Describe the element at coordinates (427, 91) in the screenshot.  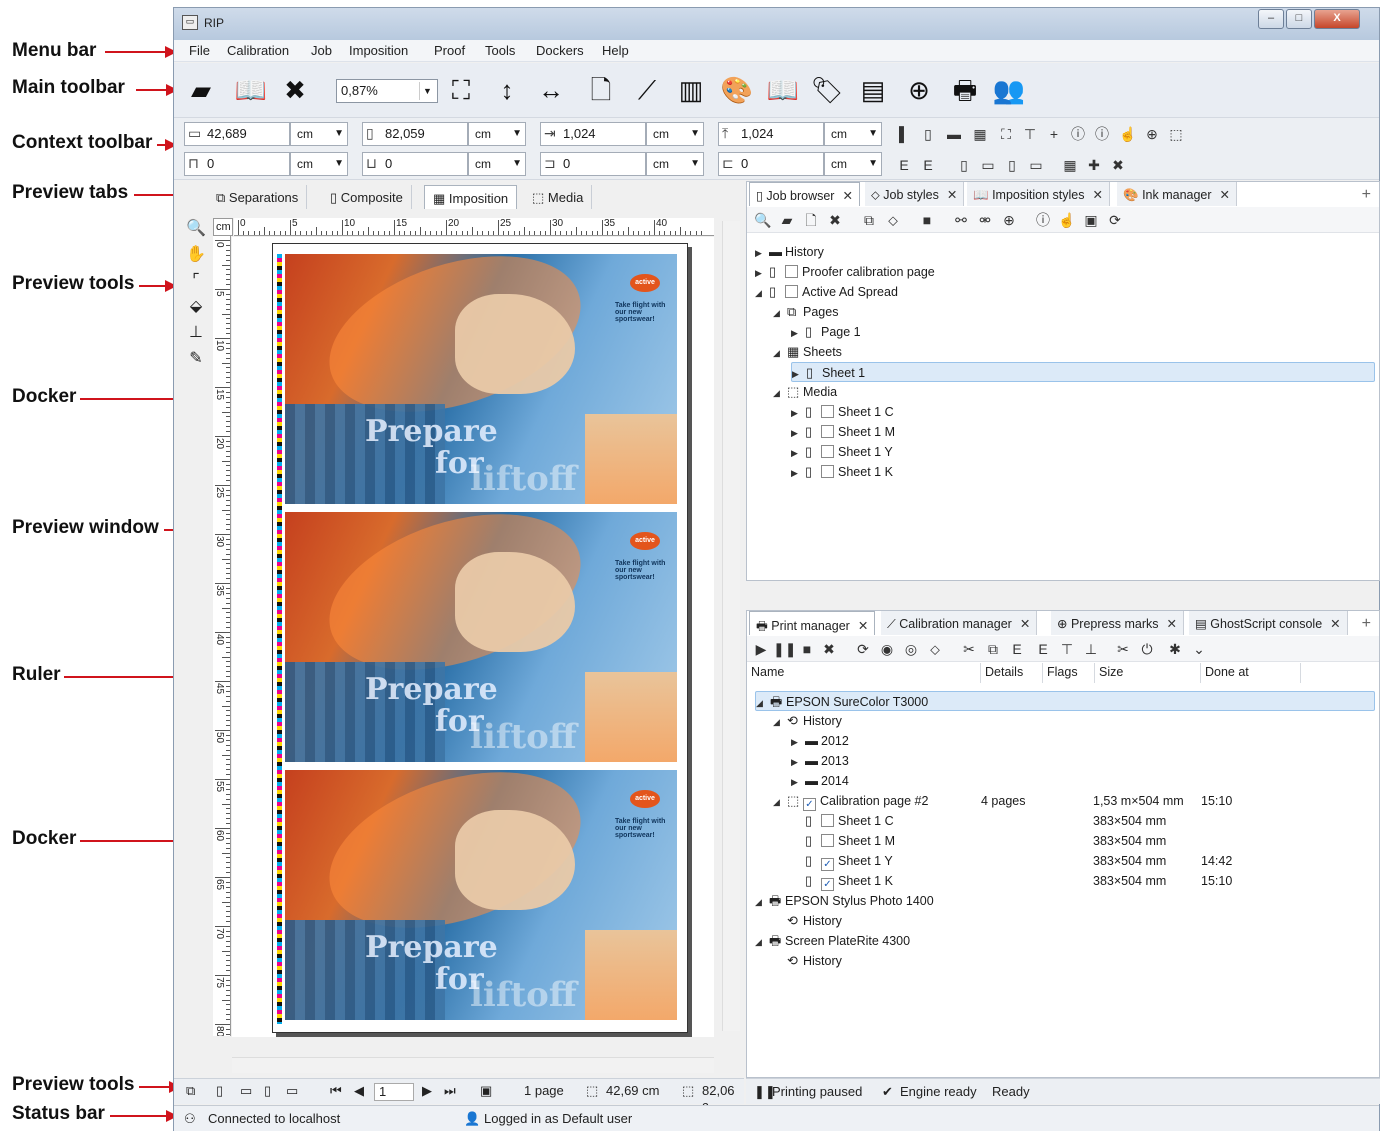
I see `chevron-down-icon: ▼` at that location.